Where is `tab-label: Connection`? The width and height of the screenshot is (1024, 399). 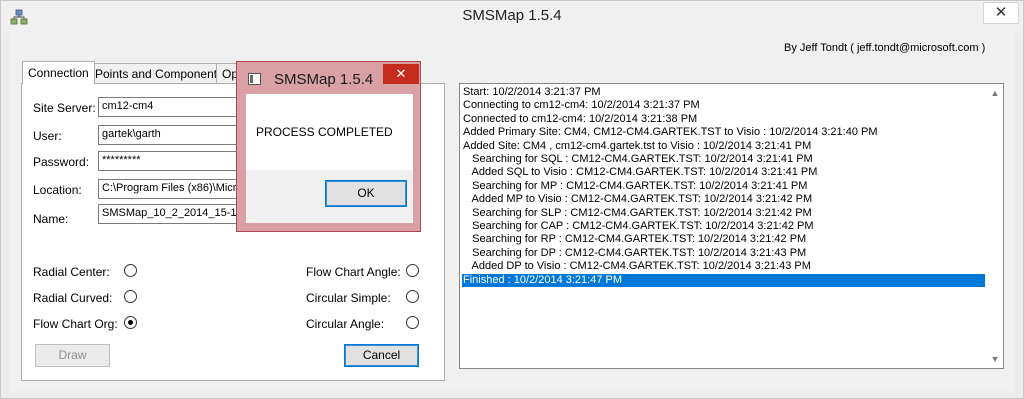
tab-label: Connection is located at coordinates (58, 73).